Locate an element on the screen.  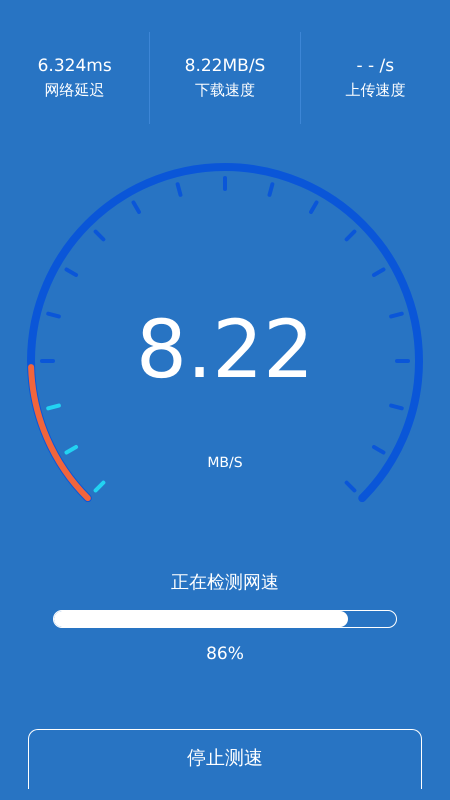
stat-label: 下载速度 is located at coordinates (224, 90).